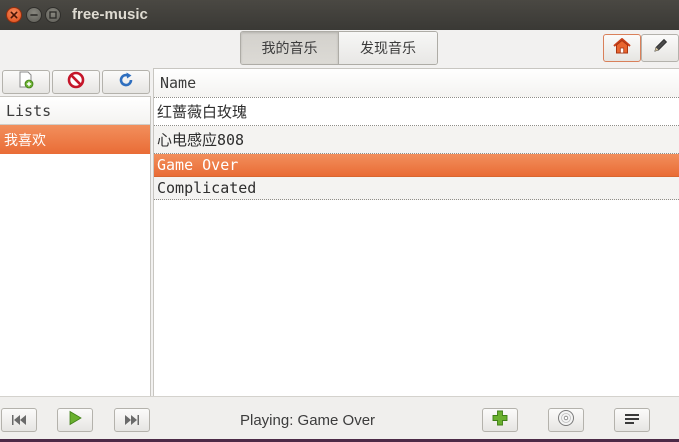 This screenshot has height=442, width=679. I want to click on song-row: 红蔷薇白玫瑰, so click(416, 112).